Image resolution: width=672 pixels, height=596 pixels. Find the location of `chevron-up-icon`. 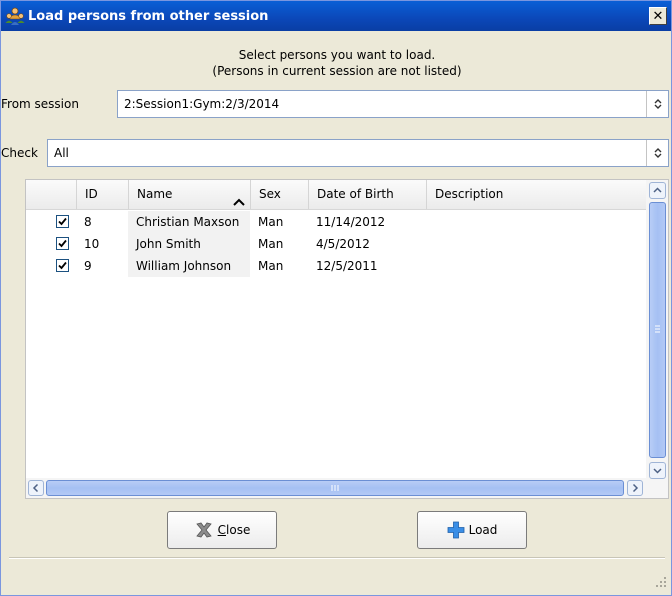

chevron-up-icon is located at coordinates (657, 190).